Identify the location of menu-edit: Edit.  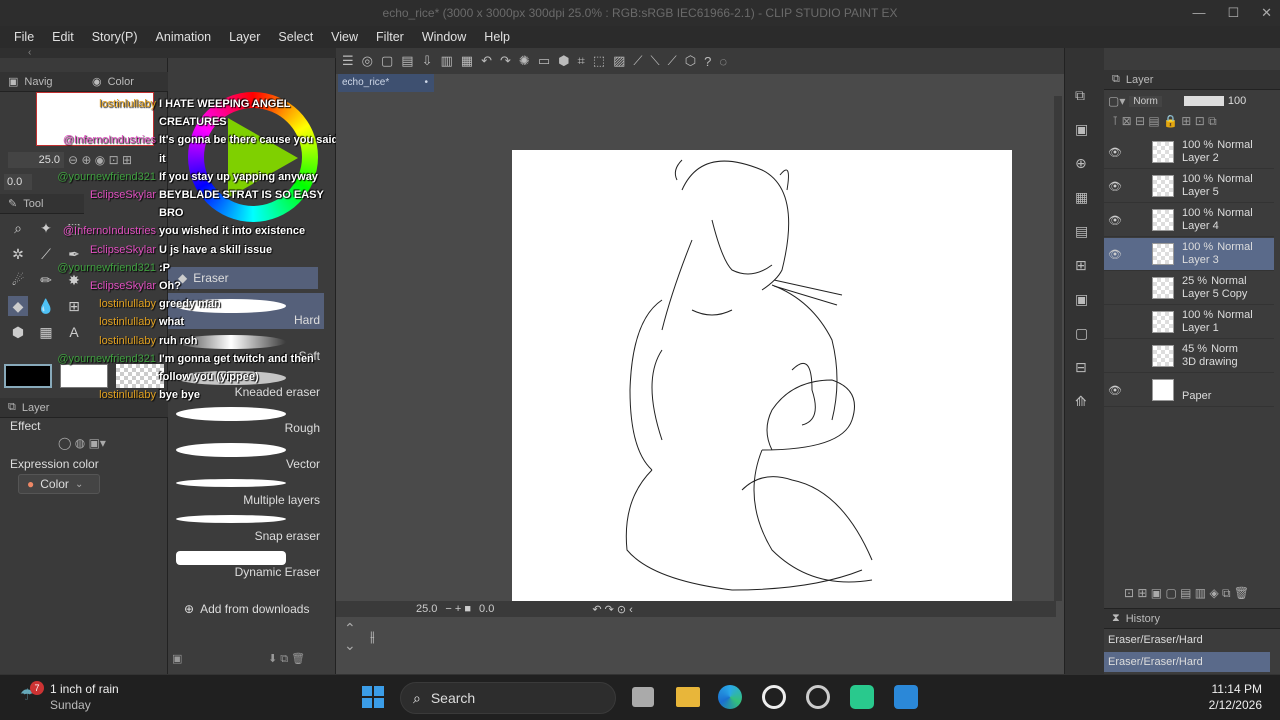
(68, 37).